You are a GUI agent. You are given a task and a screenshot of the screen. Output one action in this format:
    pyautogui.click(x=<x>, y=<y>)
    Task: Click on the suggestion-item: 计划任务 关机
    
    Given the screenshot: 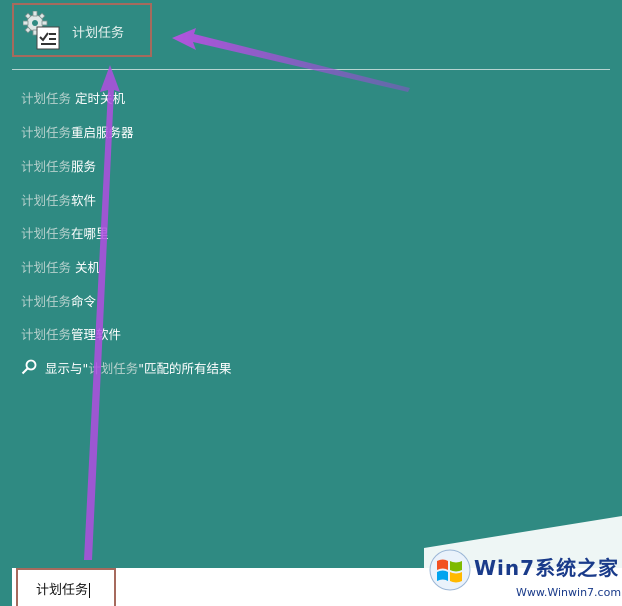 What is the action you would take?
    pyautogui.click(x=136, y=266)
    